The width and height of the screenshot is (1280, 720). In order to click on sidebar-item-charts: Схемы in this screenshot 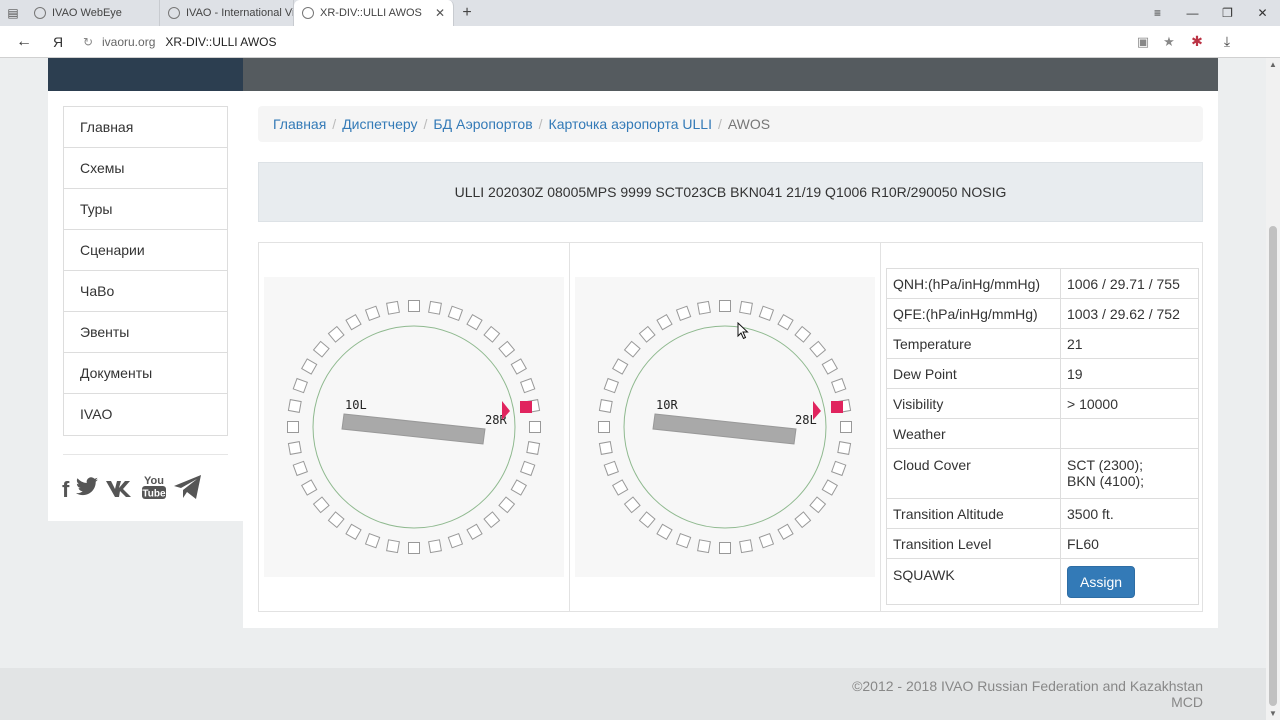, I will do `click(145, 168)`.